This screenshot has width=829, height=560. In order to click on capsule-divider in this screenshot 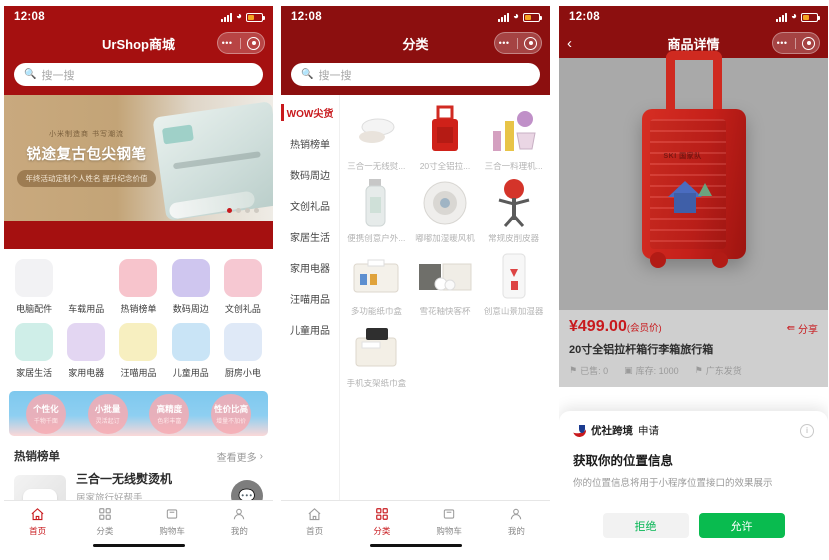, I will do `click(517, 43)`.